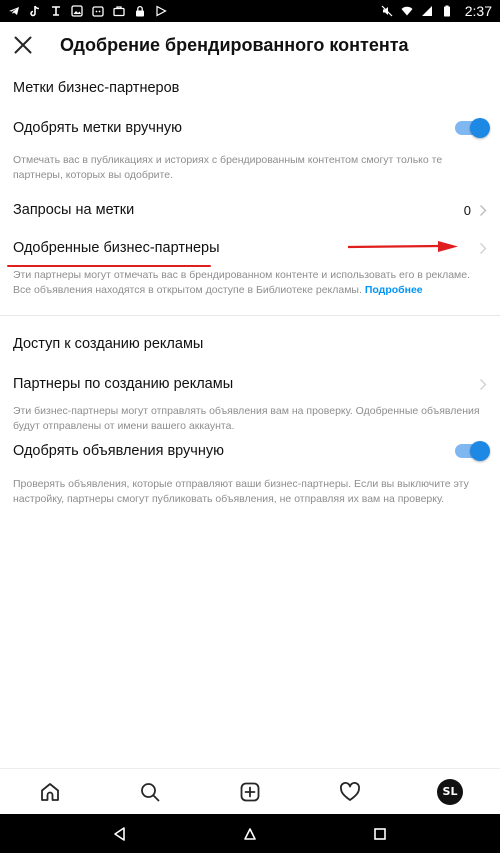 This screenshot has height=853, width=500. What do you see at coordinates (116, 248) in the screenshot?
I see `approved-partners-label: Одобренные бизнес-партнеры` at bounding box center [116, 248].